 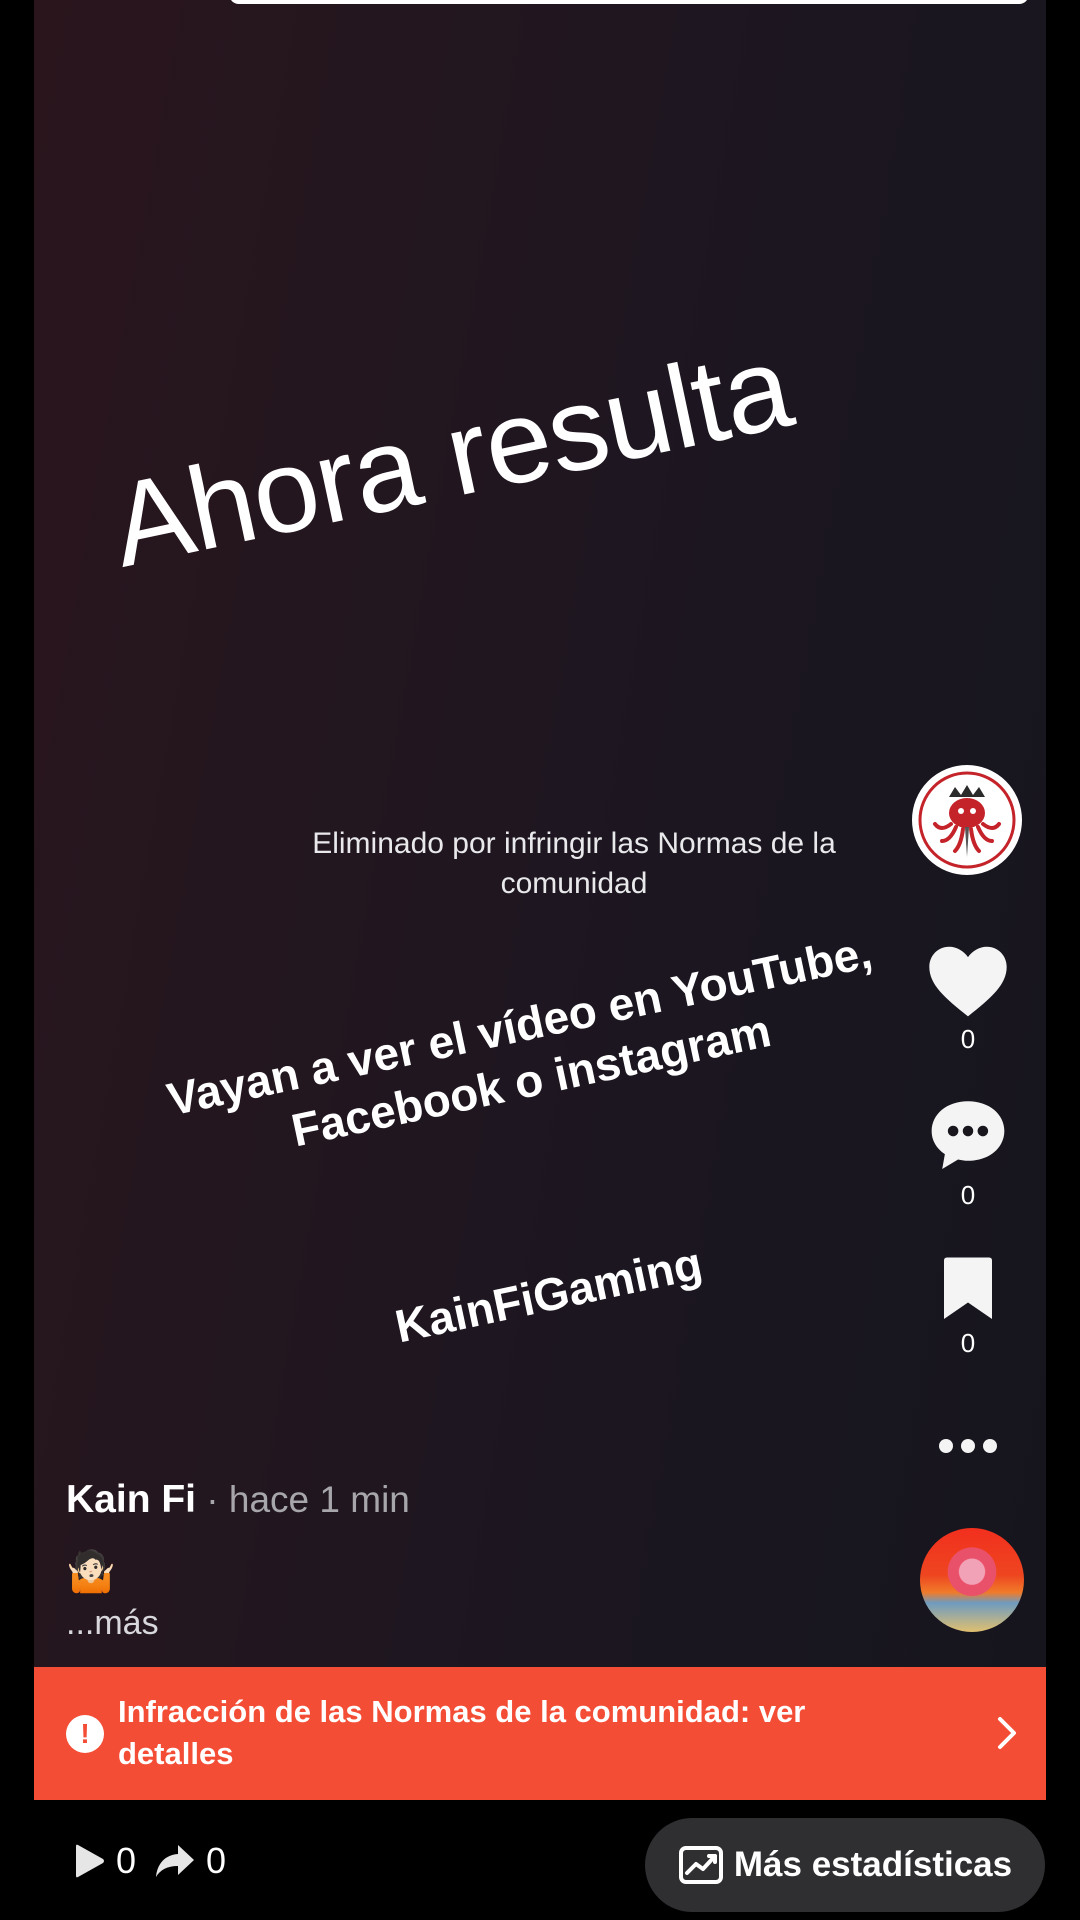 I want to click on profile-avatar, so click(x=967, y=820).